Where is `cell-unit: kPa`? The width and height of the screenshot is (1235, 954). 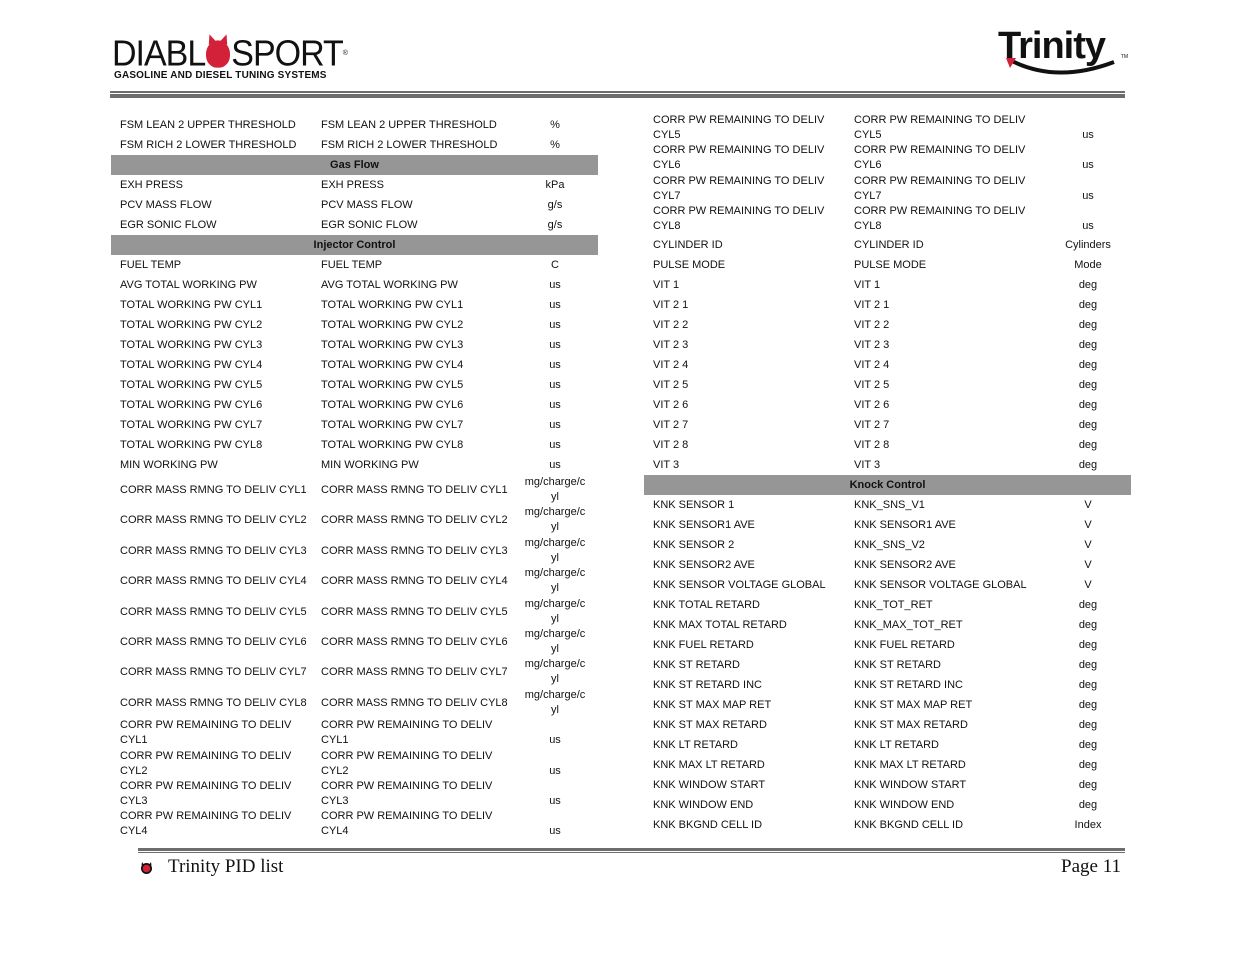 cell-unit: kPa is located at coordinates (555, 185).